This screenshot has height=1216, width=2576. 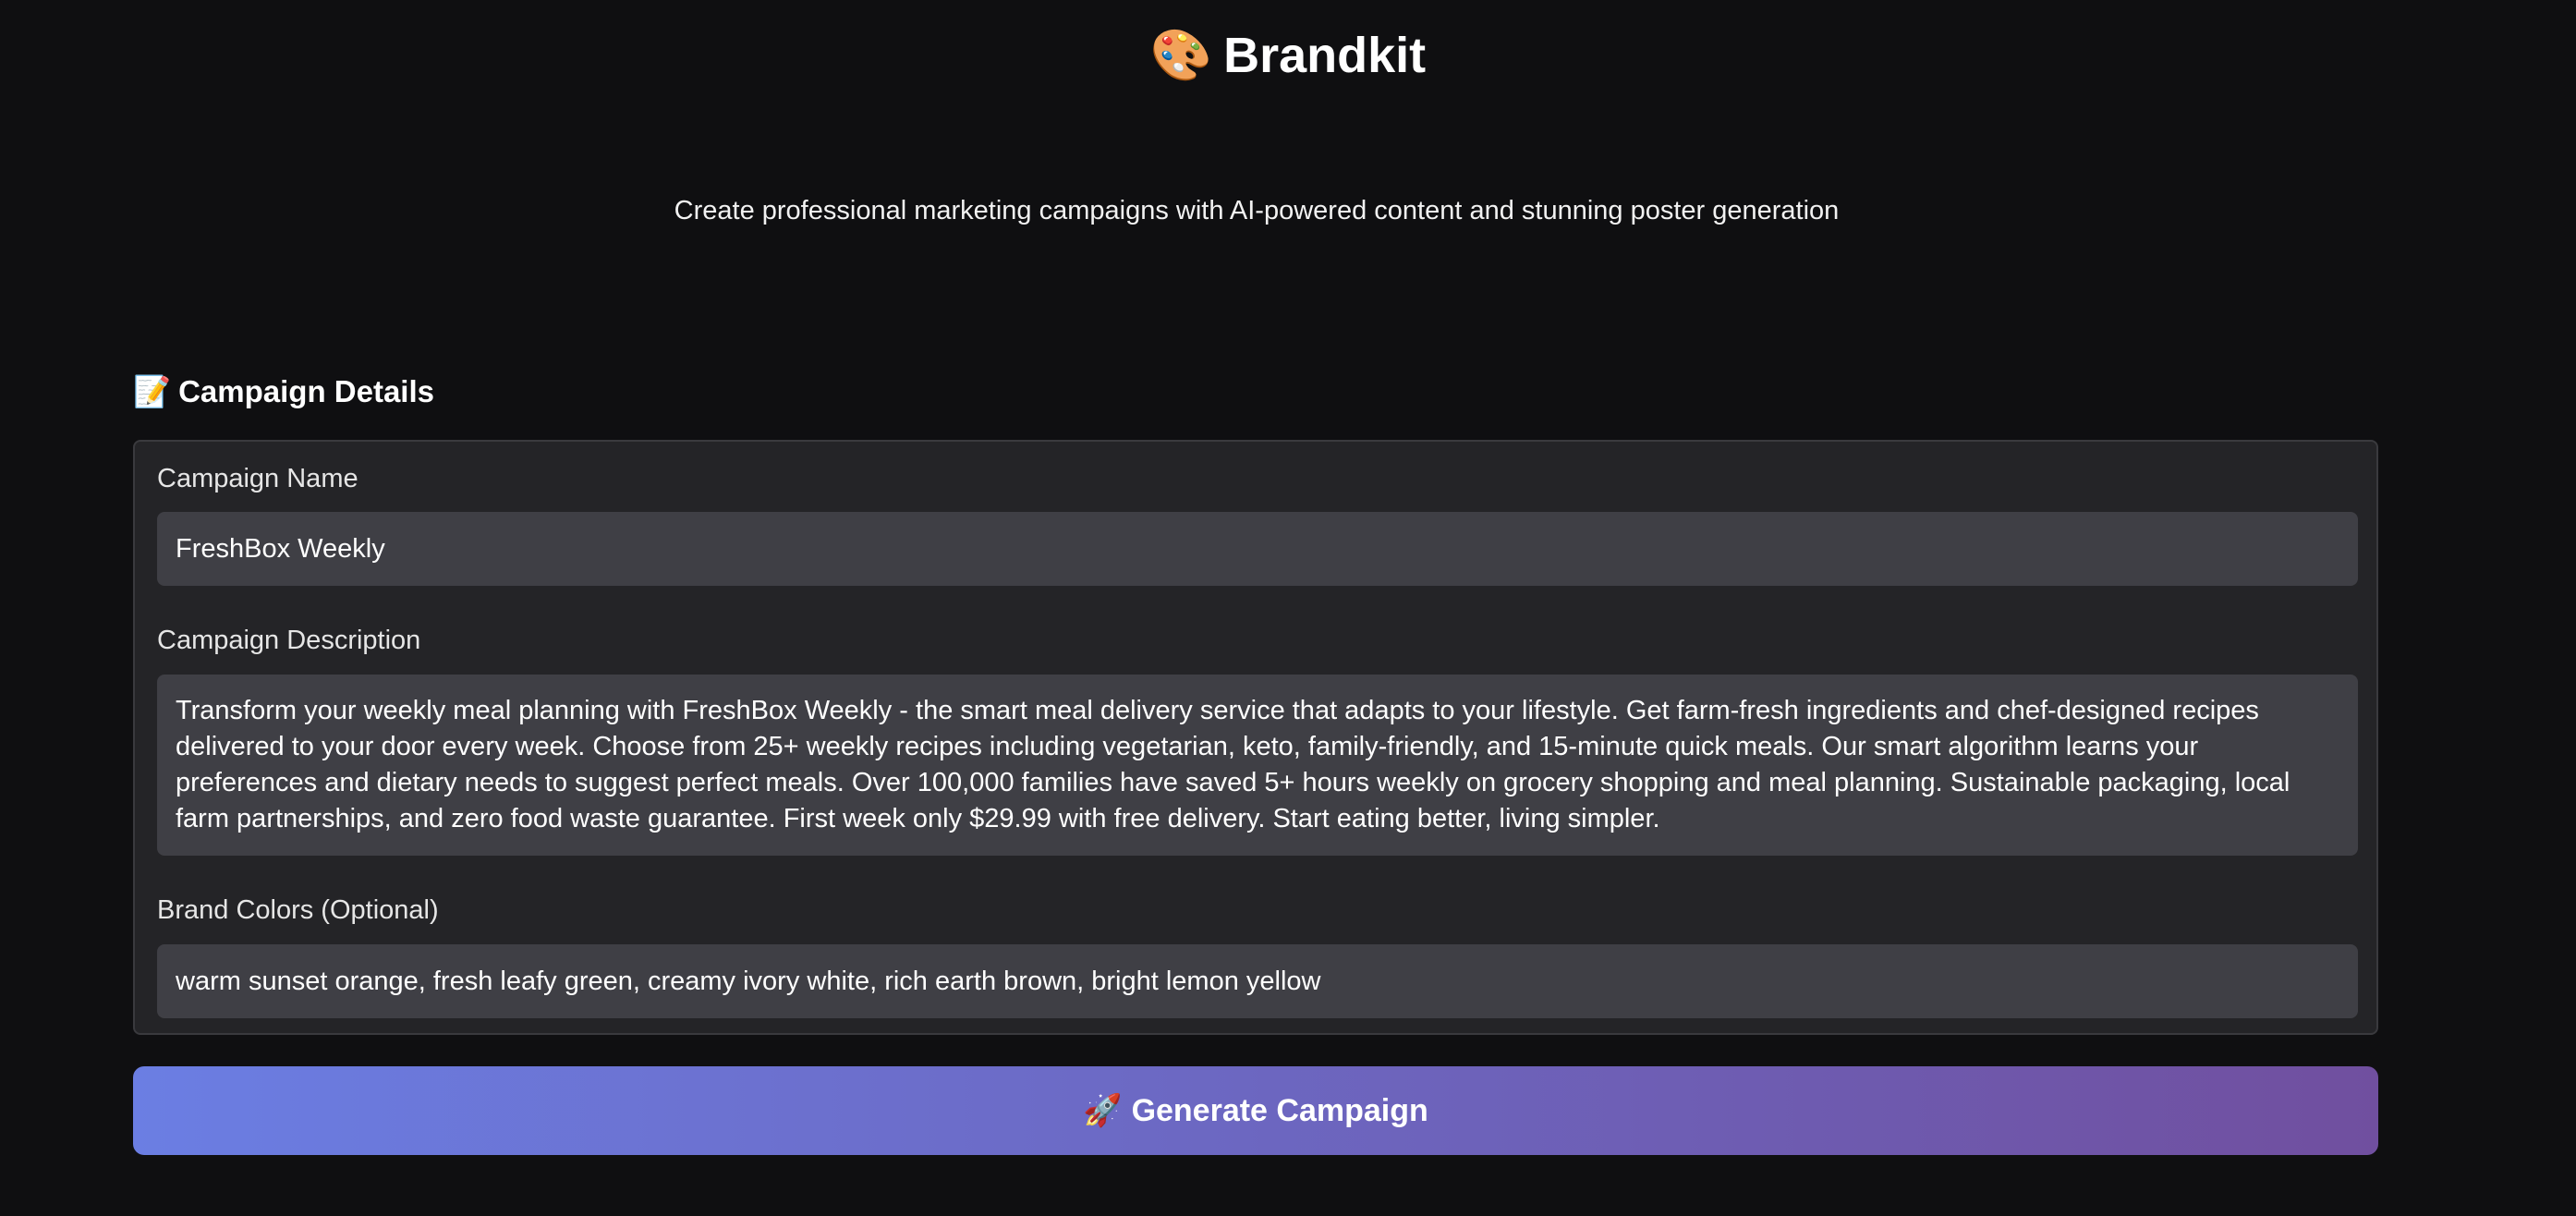 What do you see at coordinates (298, 910) in the screenshot?
I see `brand-colors-label: Brand Colors (Optional)` at bounding box center [298, 910].